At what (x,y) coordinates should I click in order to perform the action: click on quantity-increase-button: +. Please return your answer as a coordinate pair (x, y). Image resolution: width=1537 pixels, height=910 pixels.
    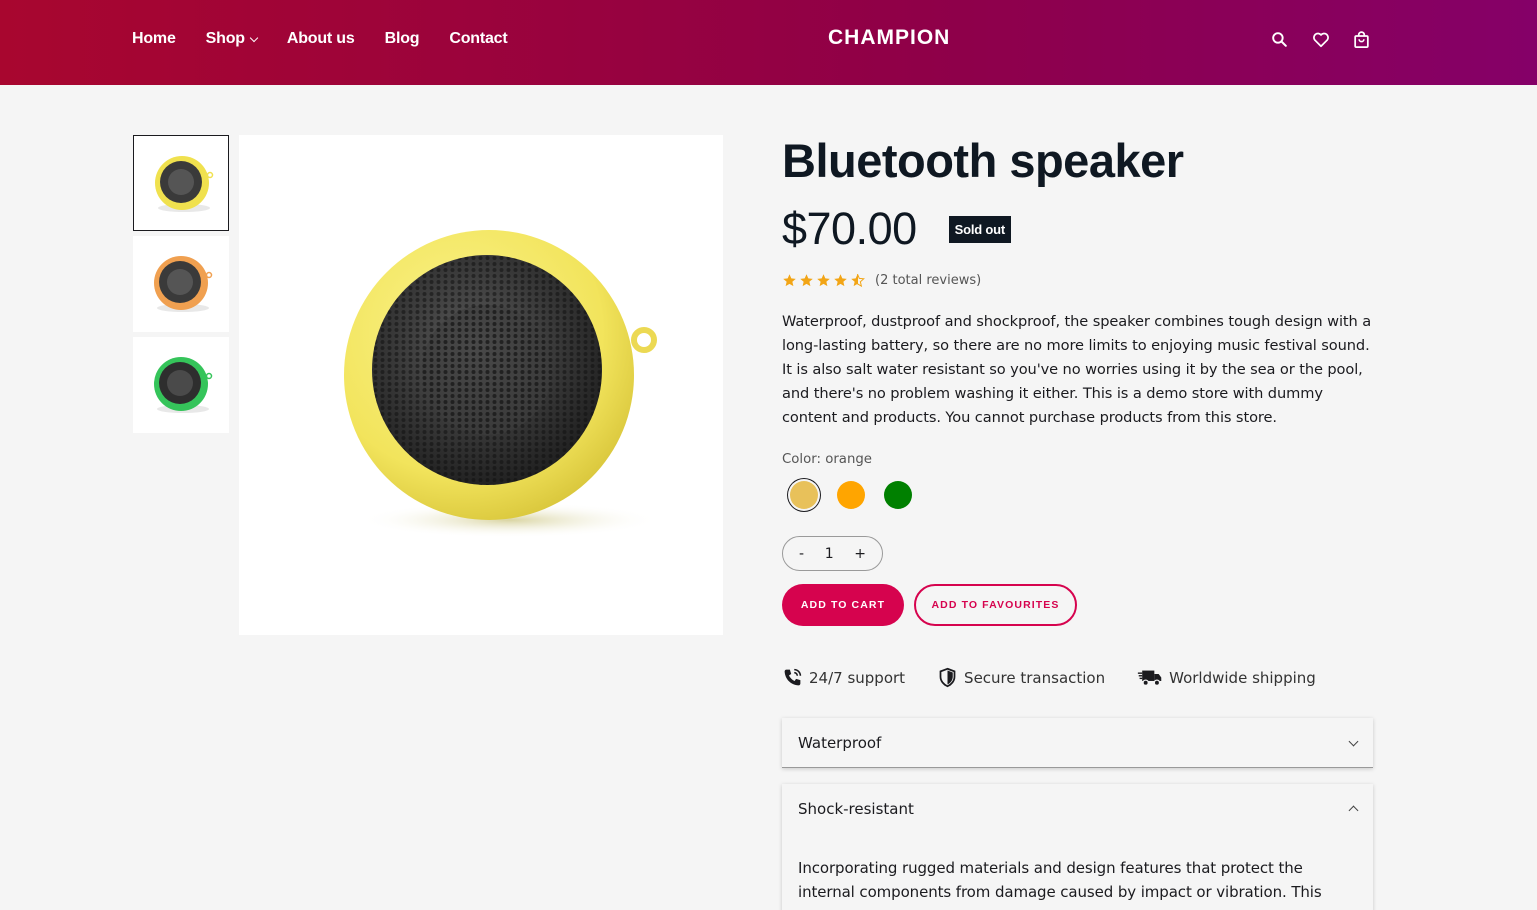
    Looking at the image, I should click on (860, 554).